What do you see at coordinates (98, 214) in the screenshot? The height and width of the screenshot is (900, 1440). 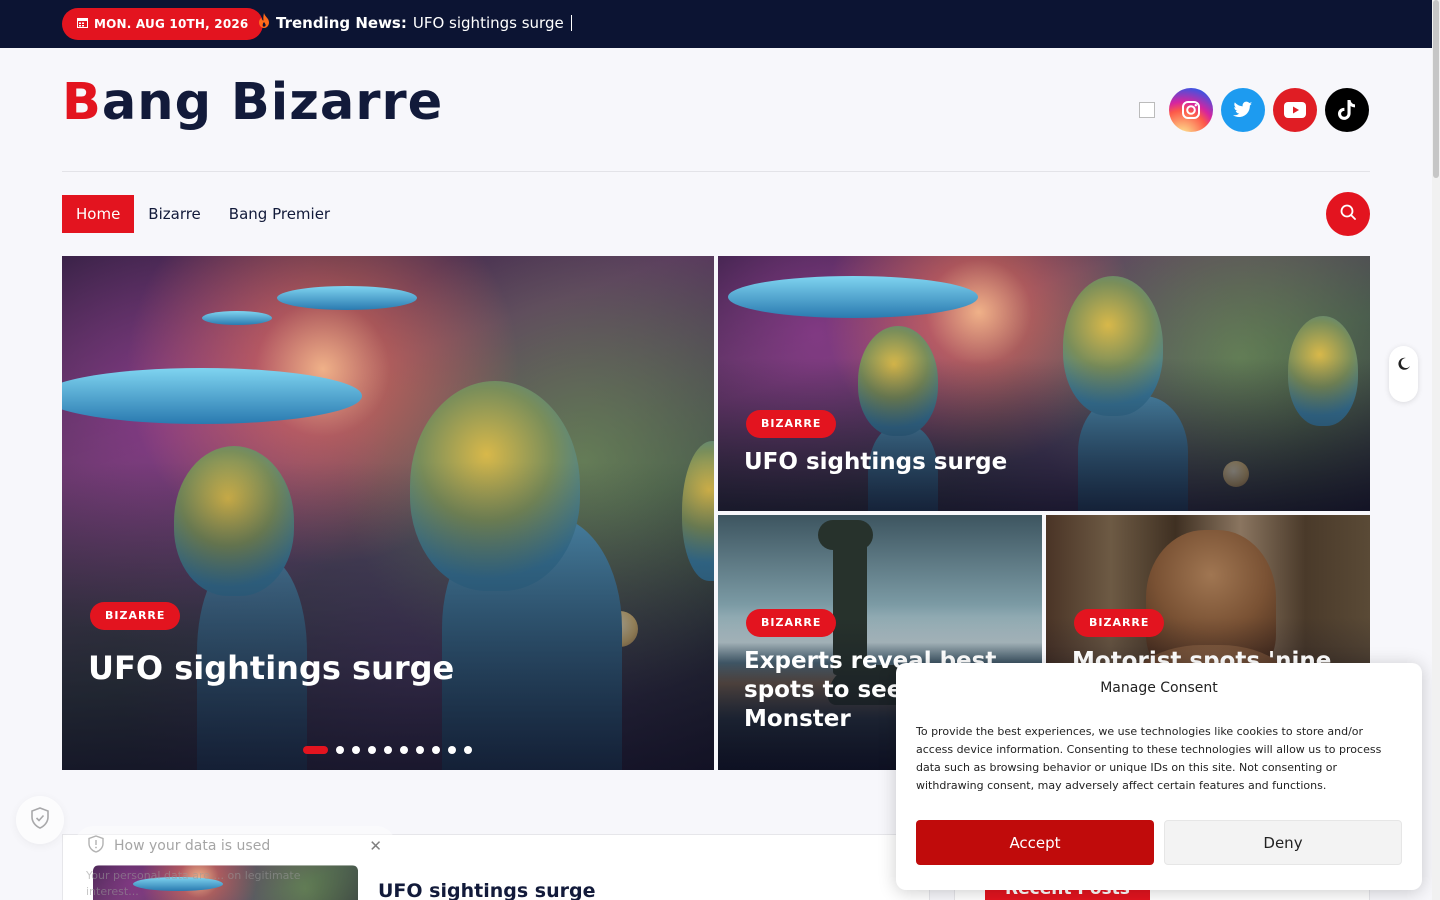 I see `nav-item-home: Home` at bounding box center [98, 214].